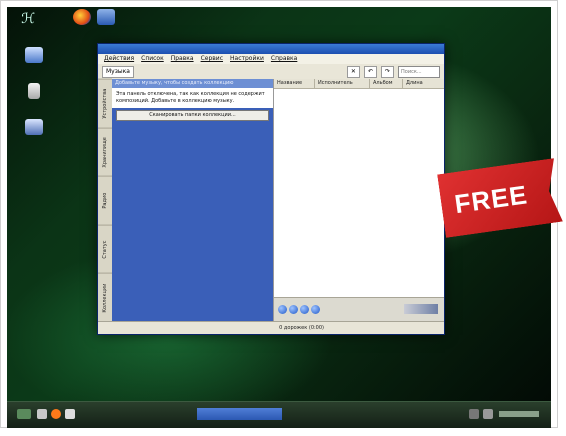  What do you see at coordinates (34, 127) in the screenshot?
I see `printer-icon` at bounding box center [34, 127].